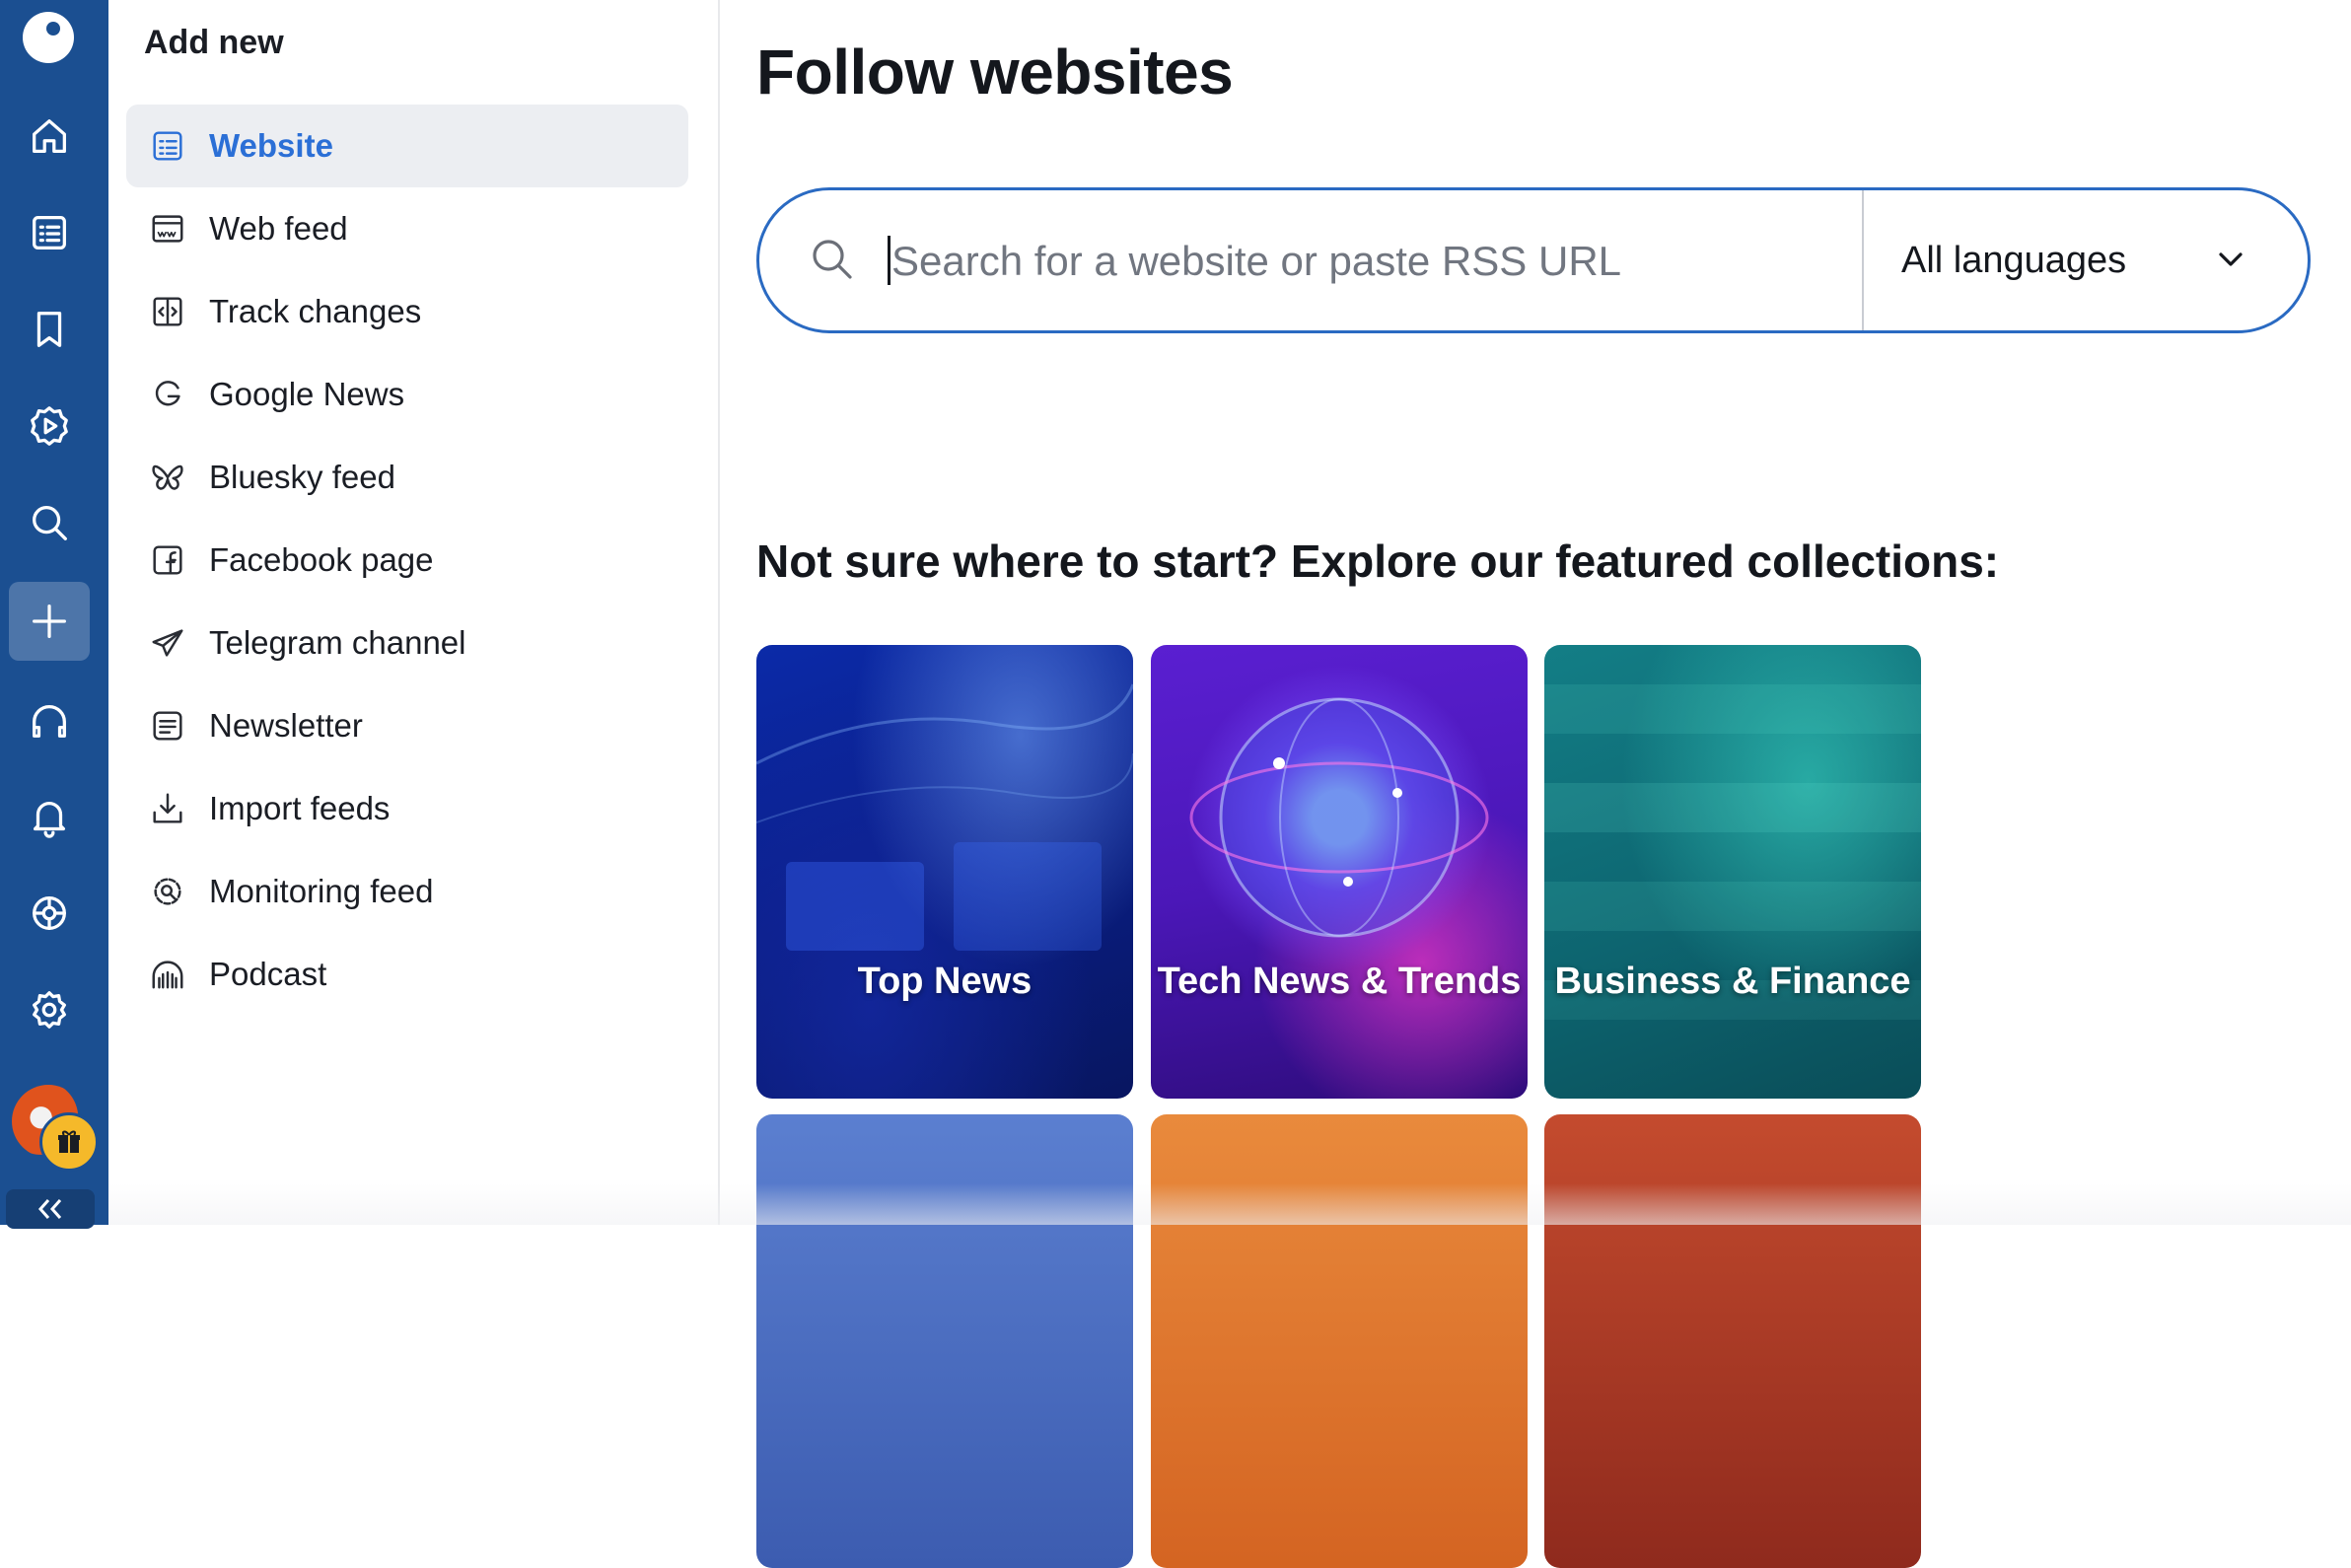  Describe the element at coordinates (321, 559) in the screenshot. I see `nav-item-label: Facebook page` at that location.